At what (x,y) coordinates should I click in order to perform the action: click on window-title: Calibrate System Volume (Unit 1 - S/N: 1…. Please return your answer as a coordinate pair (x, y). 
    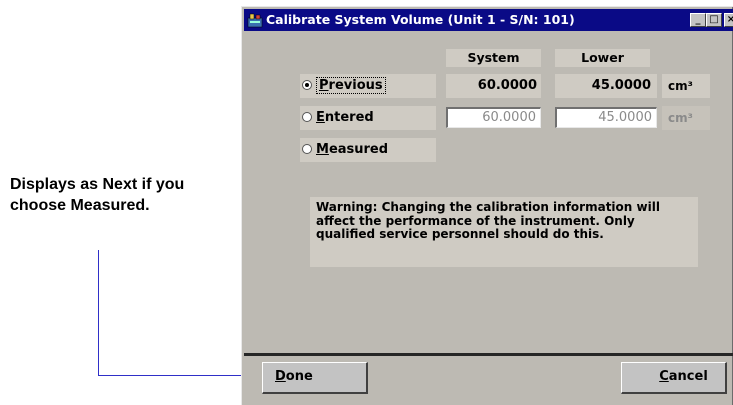
    Looking at the image, I should click on (420, 19).